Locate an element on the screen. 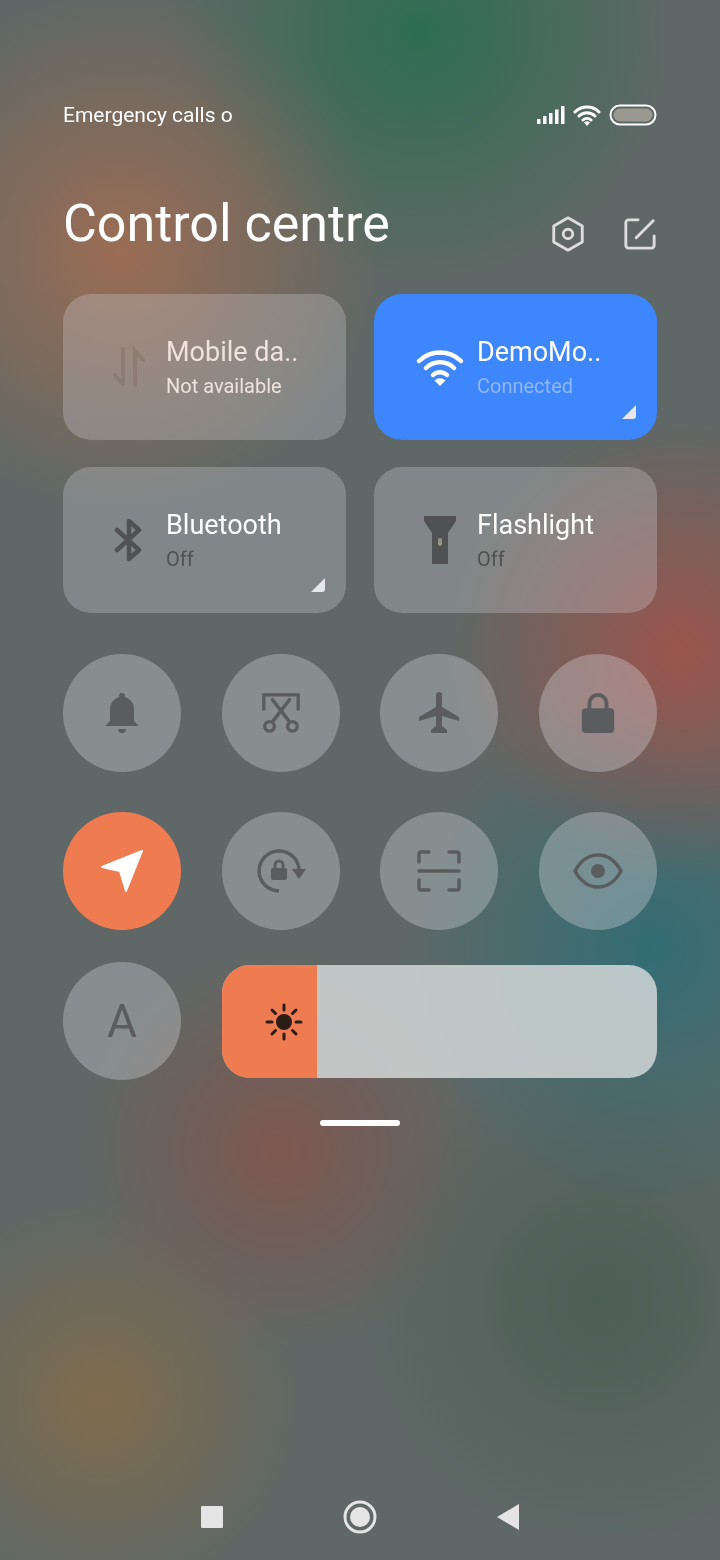  tile-title: Flashlight is located at coordinates (535, 525).